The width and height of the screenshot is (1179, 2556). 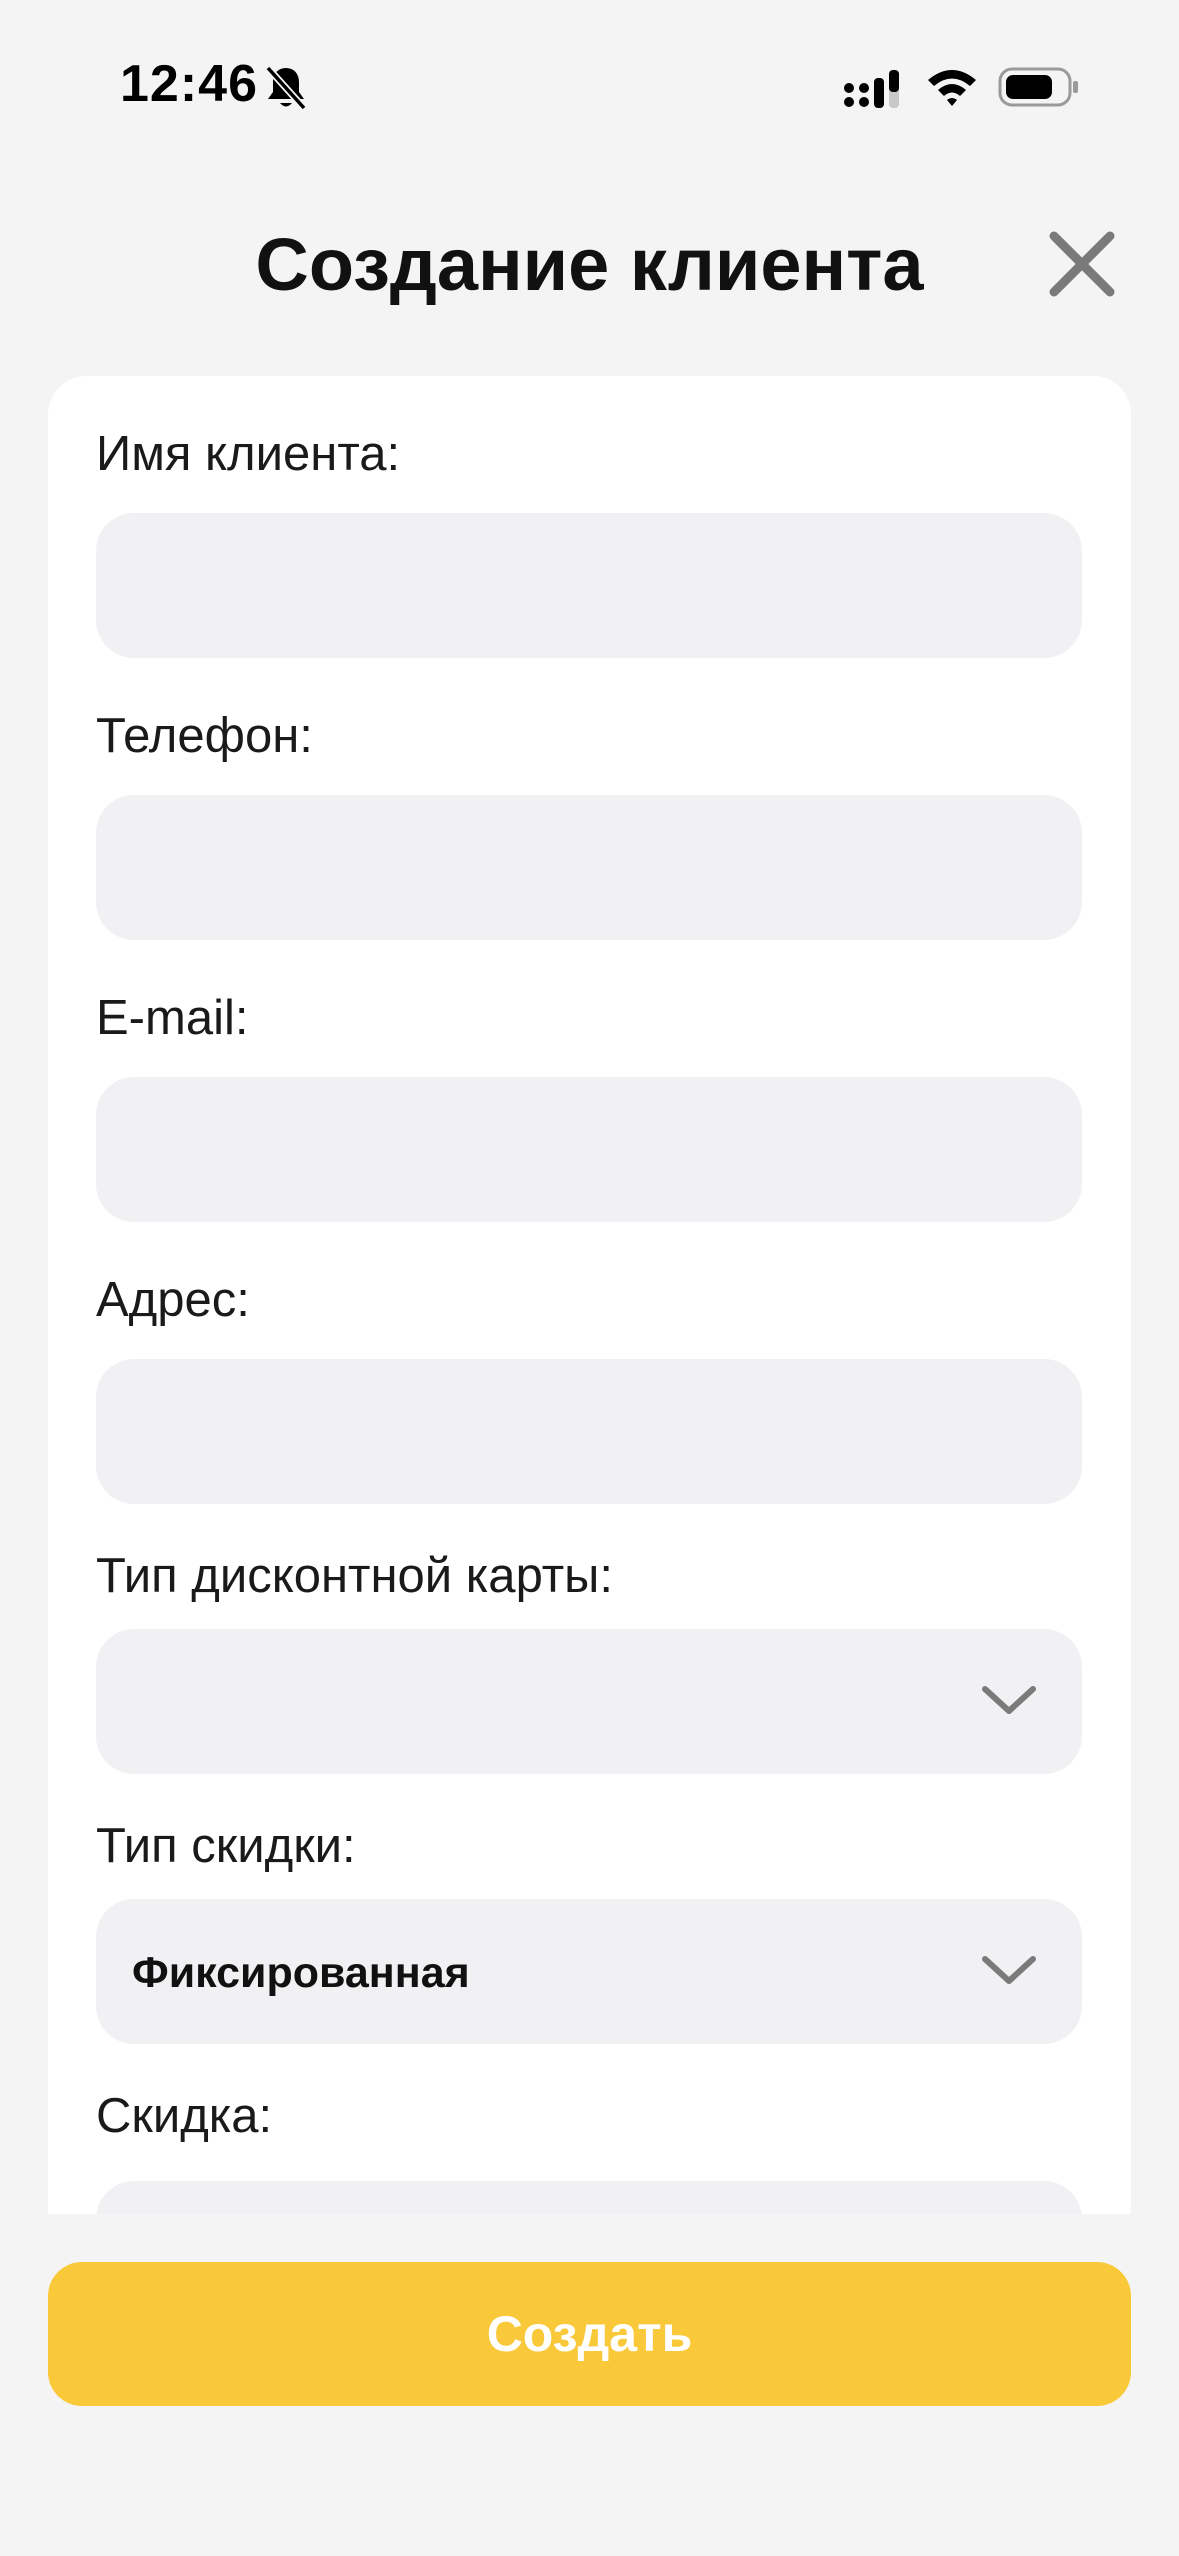 I want to click on bell-slash-icon, so click(x=286, y=88).